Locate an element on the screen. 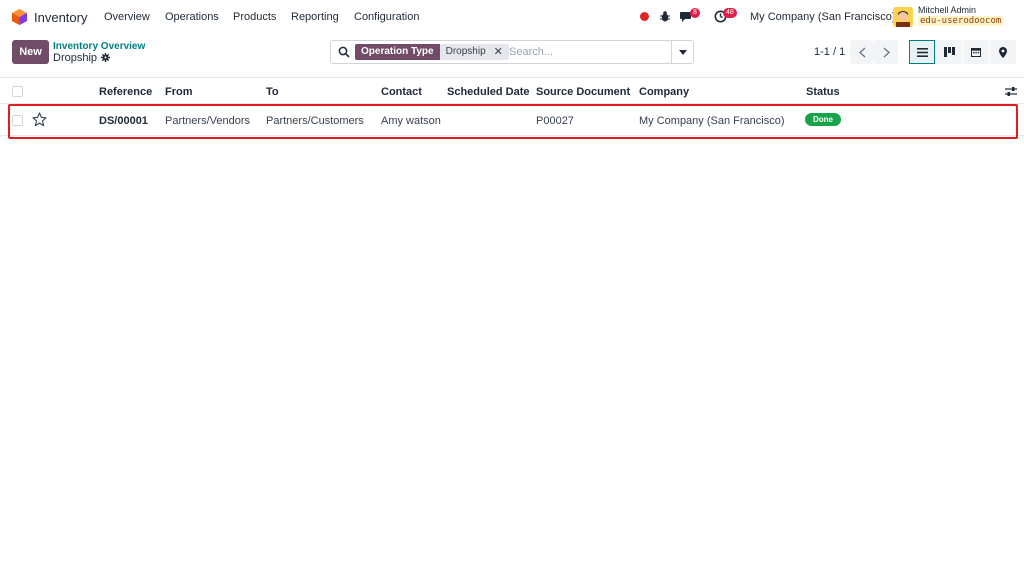  kanban-view-button is located at coordinates (949, 52).